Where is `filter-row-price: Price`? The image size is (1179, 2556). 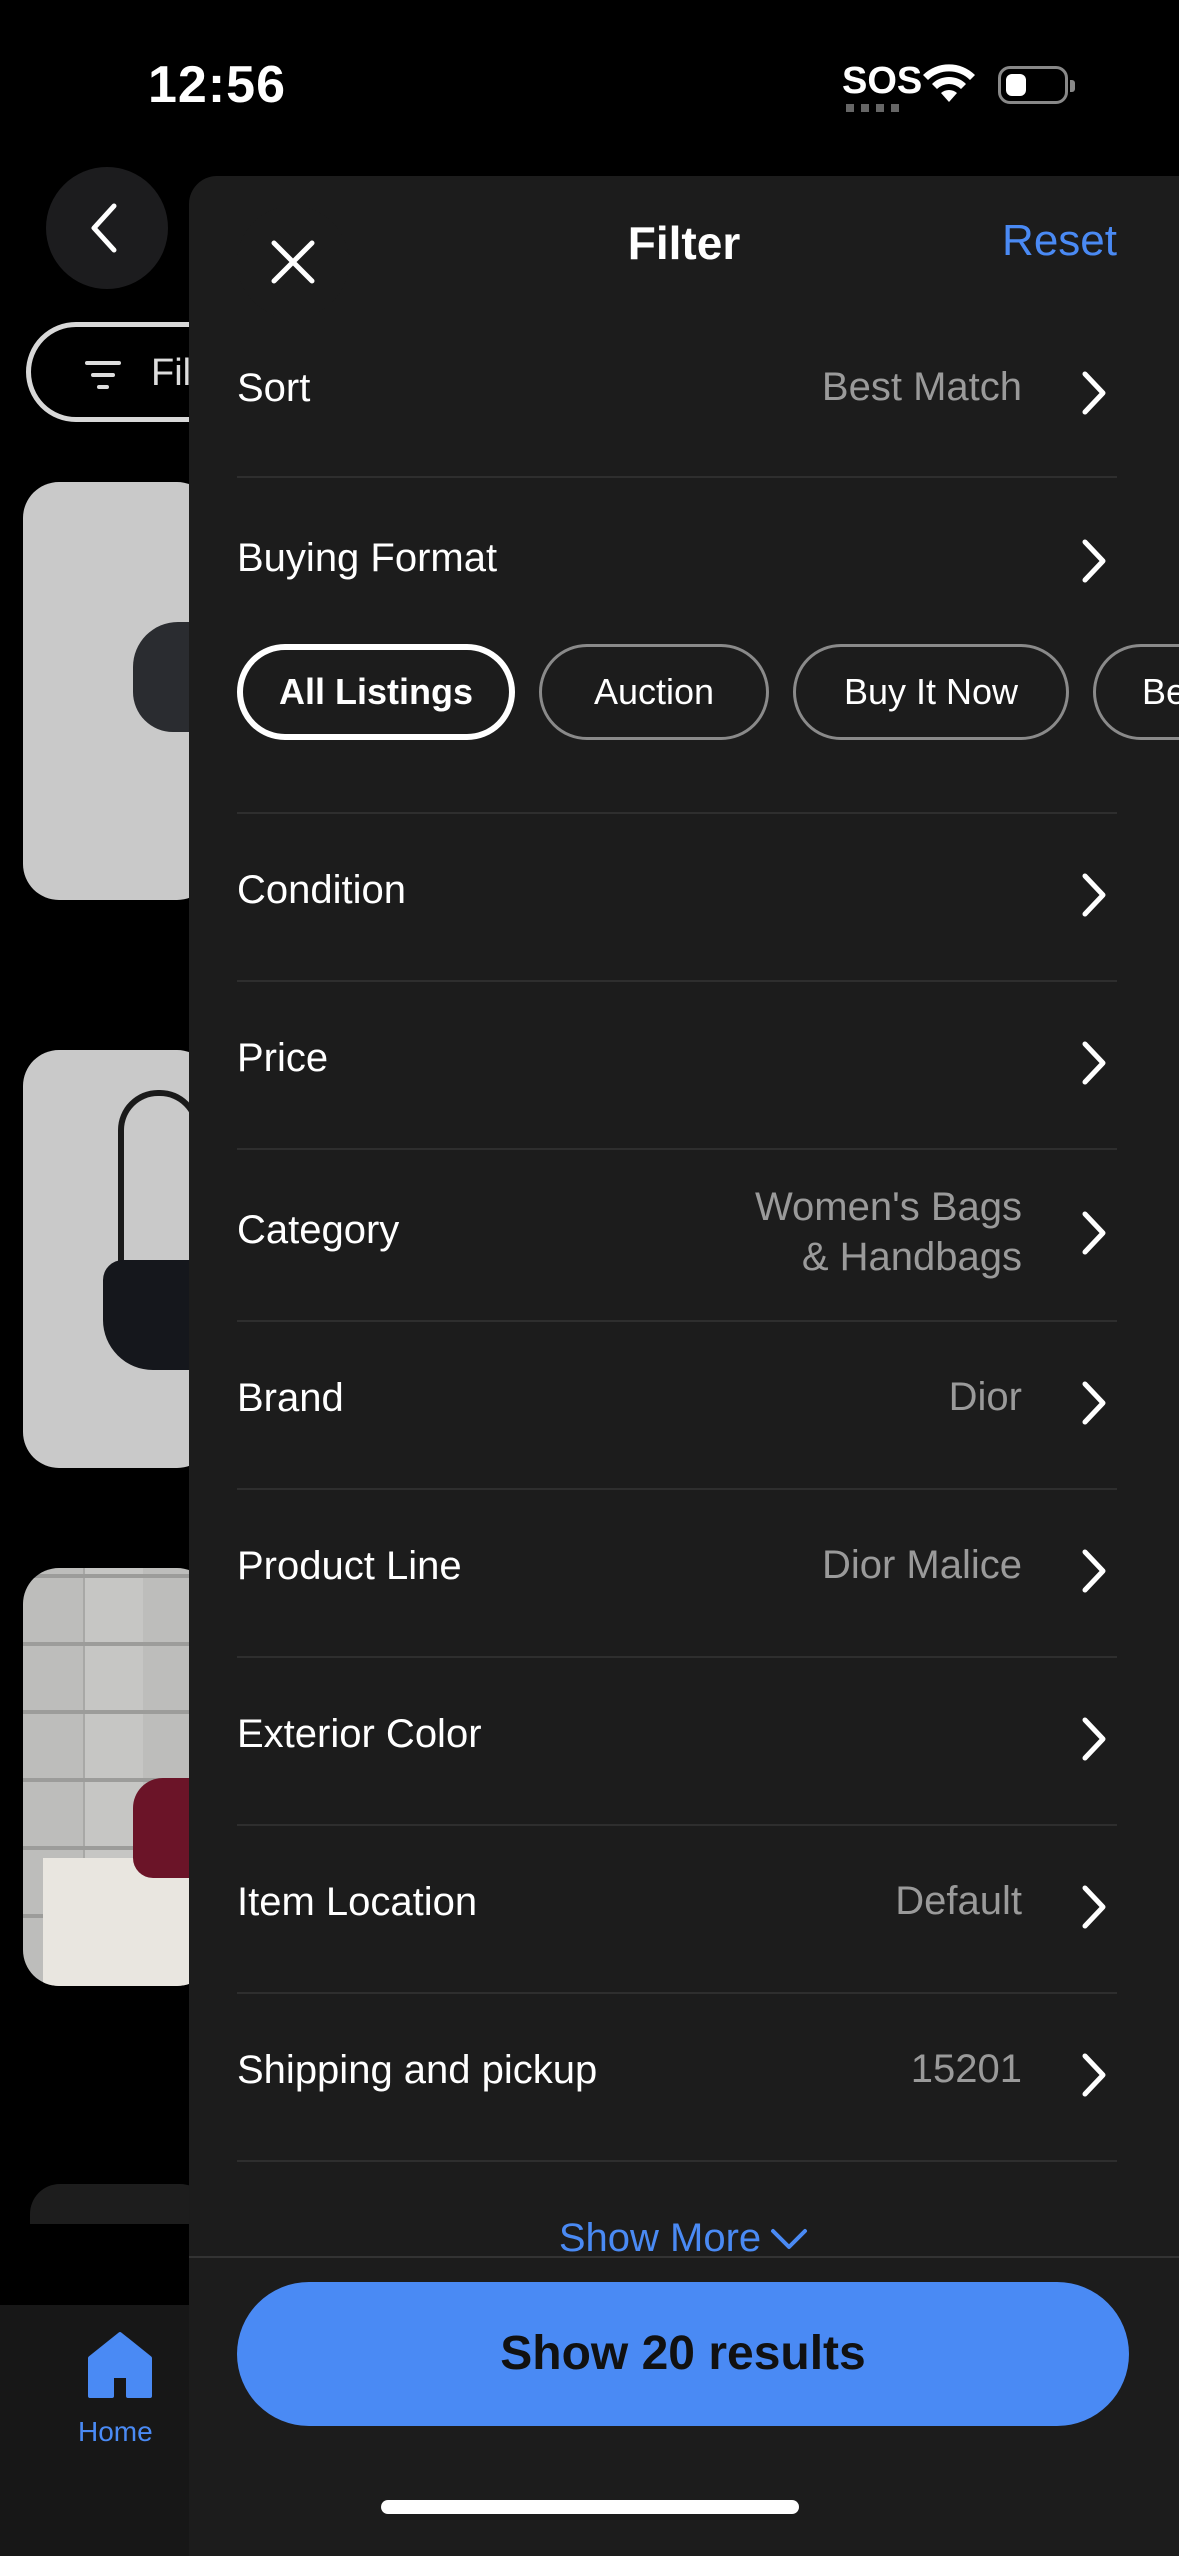 filter-row-price: Price is located at coordinates (677, 1065).